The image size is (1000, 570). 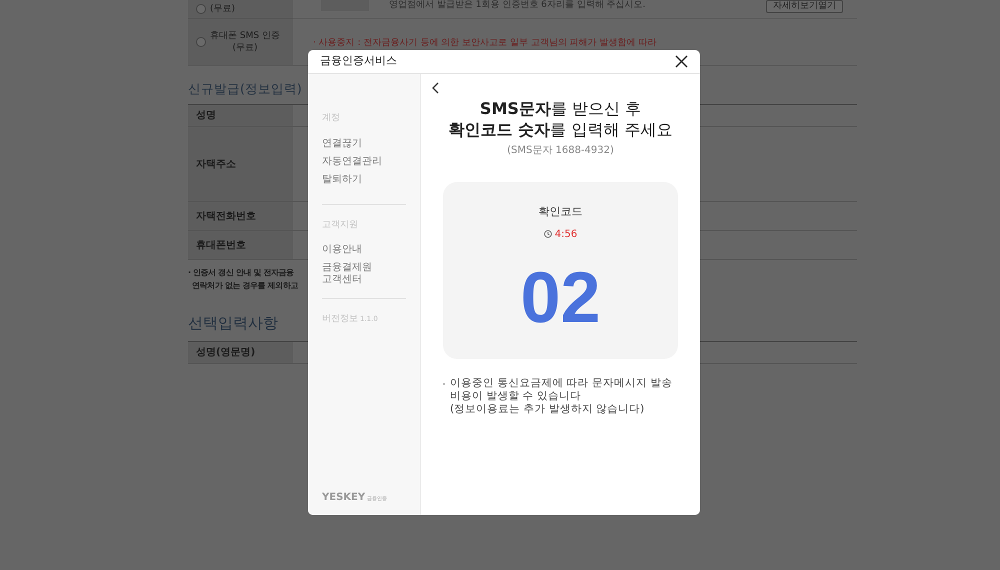 What do you see at coordinates (681, 61) in the screenshot?
I see `close-icon` at bounding box center [681, 61].